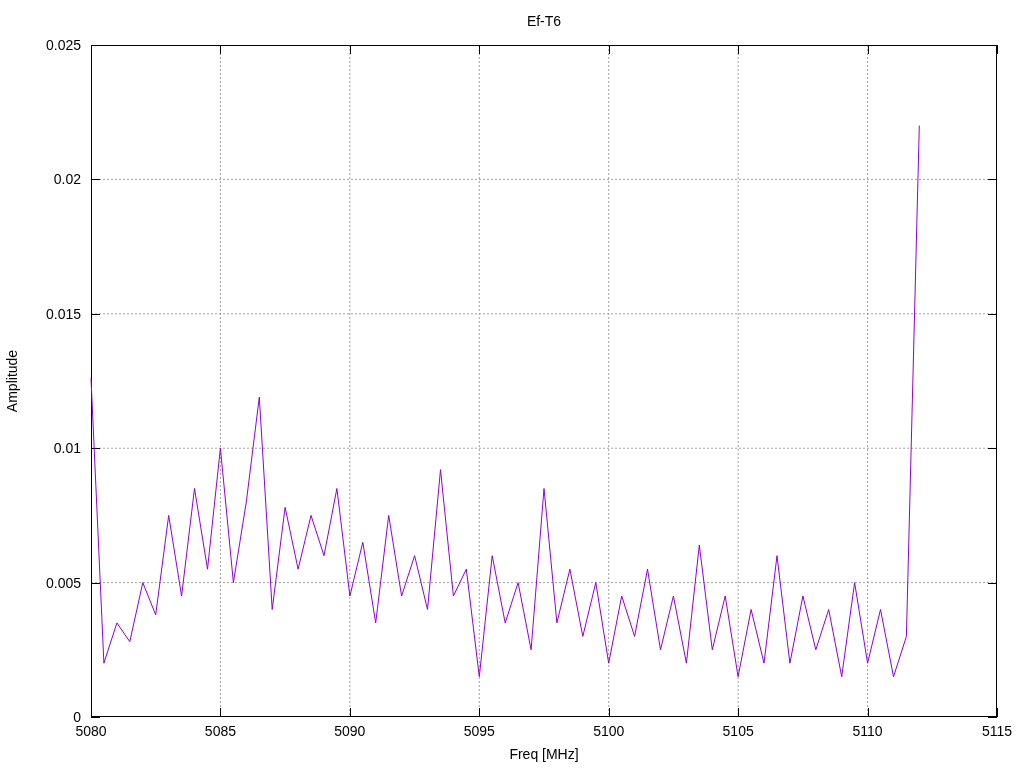 The width and height of the screenshot is (1024, 768). I want to click on y-tick-label: 0.025, so click(63, 45).